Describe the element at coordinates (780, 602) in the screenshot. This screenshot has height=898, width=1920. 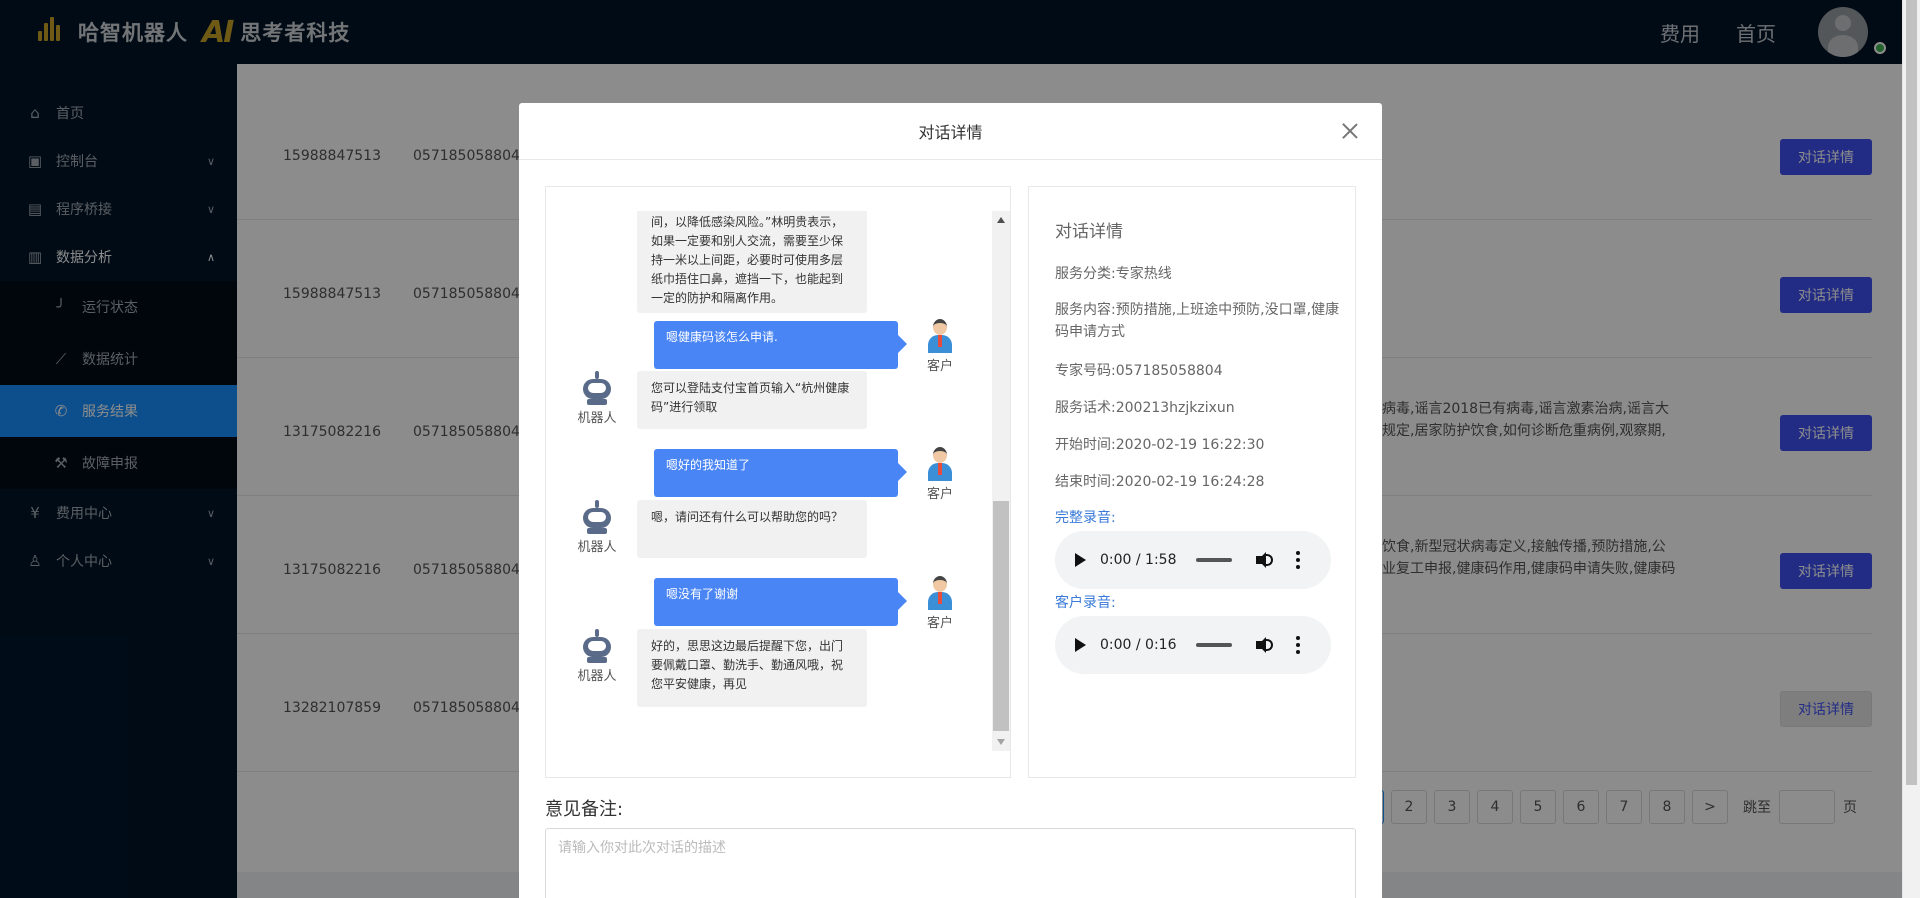
I see `user-message: 嗯没有了谢谢` at that location.